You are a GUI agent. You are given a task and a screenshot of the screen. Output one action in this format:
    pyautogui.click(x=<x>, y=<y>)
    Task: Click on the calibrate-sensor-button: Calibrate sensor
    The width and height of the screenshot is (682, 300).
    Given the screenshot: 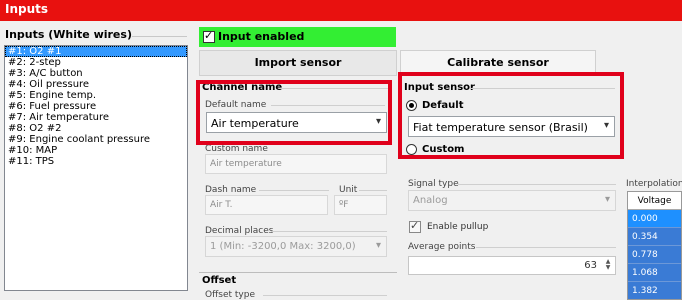 What is the action you would take?
    pyautogui.click(x=498, y=63)
    